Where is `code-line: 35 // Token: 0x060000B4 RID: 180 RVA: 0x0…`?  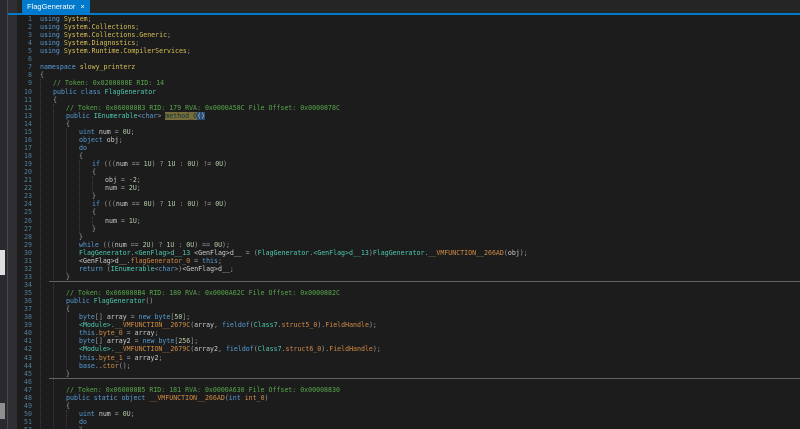 code-line: 35 // Token: 0x060000B4 RID: 180 RVA: 0x0… is located at coordinates (408, 293).